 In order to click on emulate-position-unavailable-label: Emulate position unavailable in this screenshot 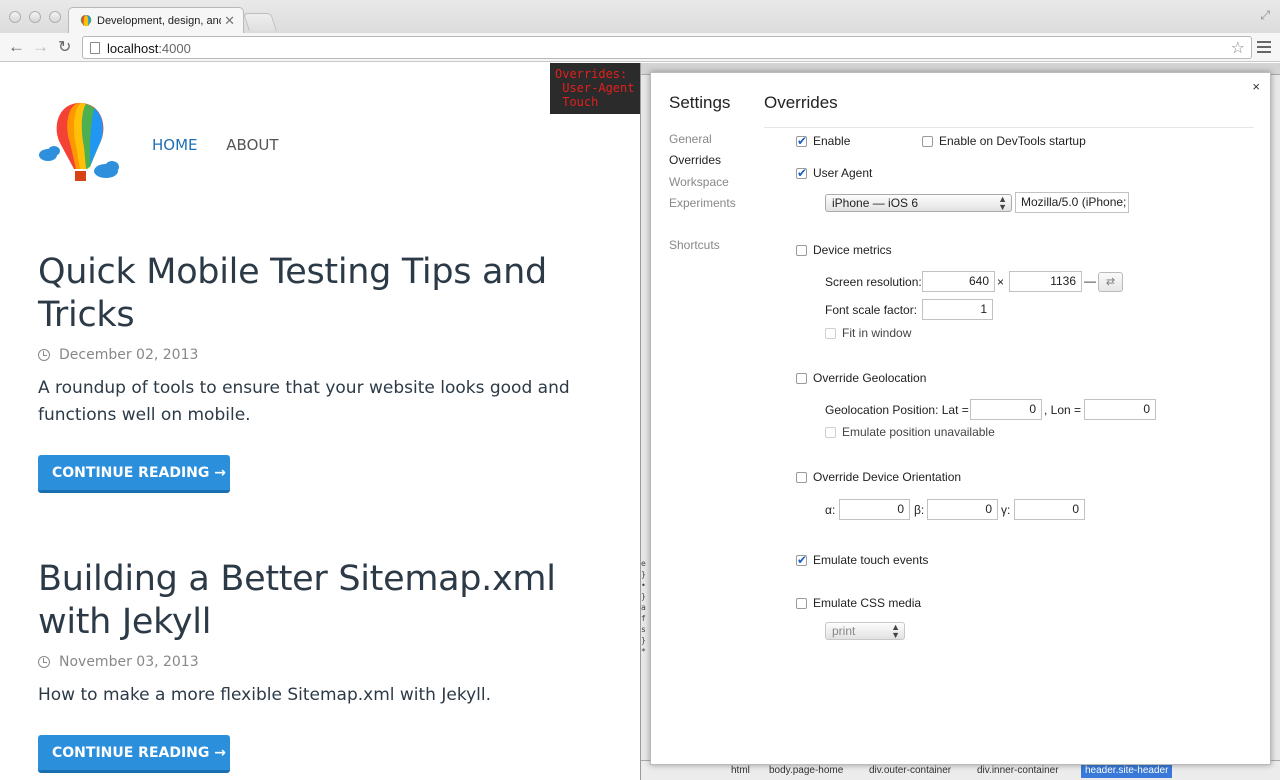, I will do `click(918, 432)`.